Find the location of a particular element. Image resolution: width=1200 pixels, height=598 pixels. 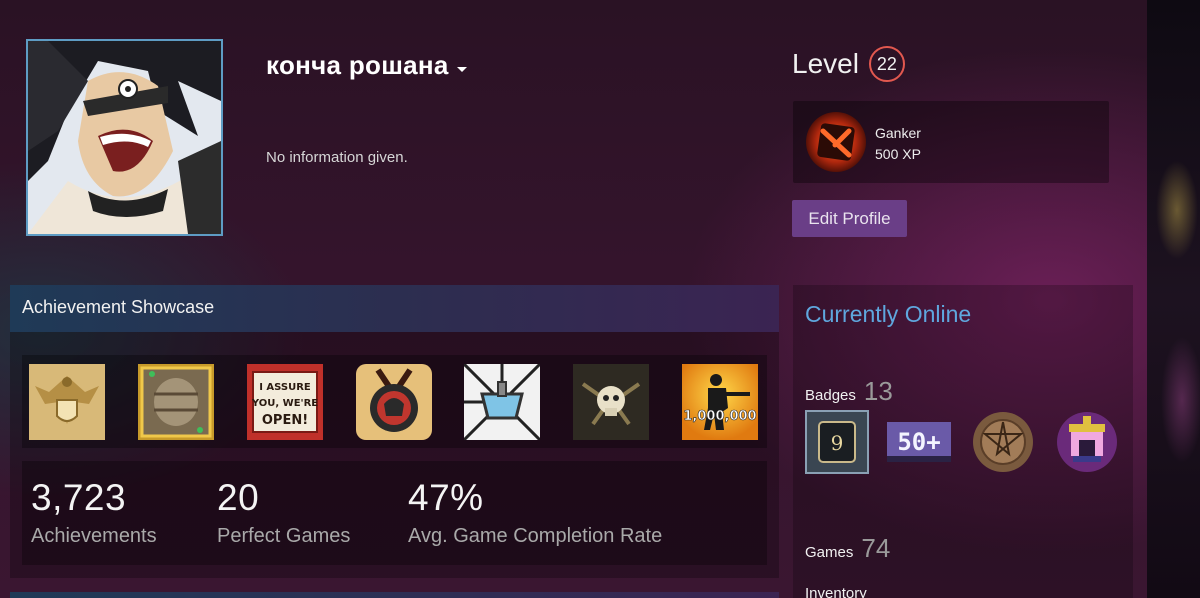

games-link: Games 74 is located at coordinates (847, 548).